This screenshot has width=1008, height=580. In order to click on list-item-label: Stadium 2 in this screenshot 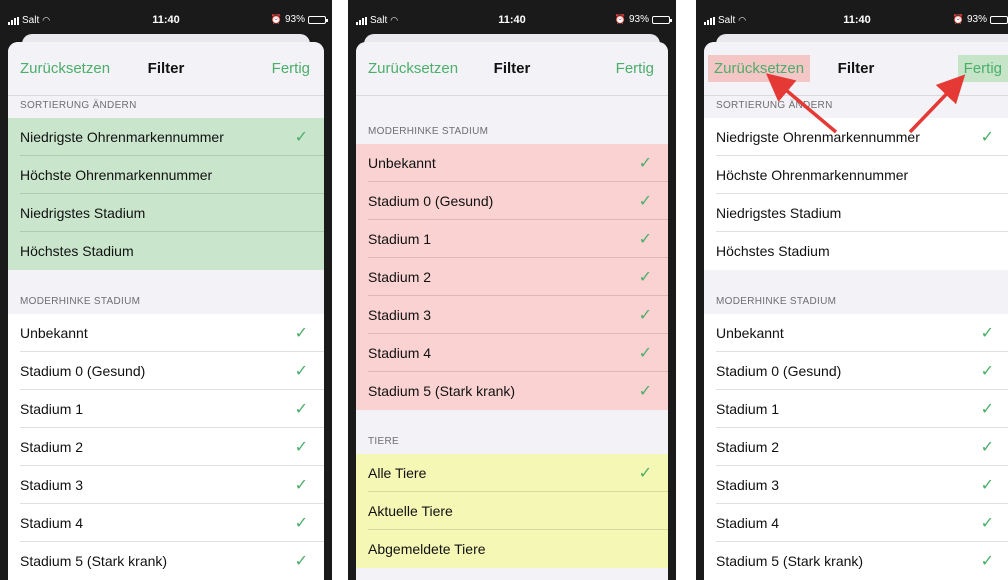, I will do `click(748, 447)`.